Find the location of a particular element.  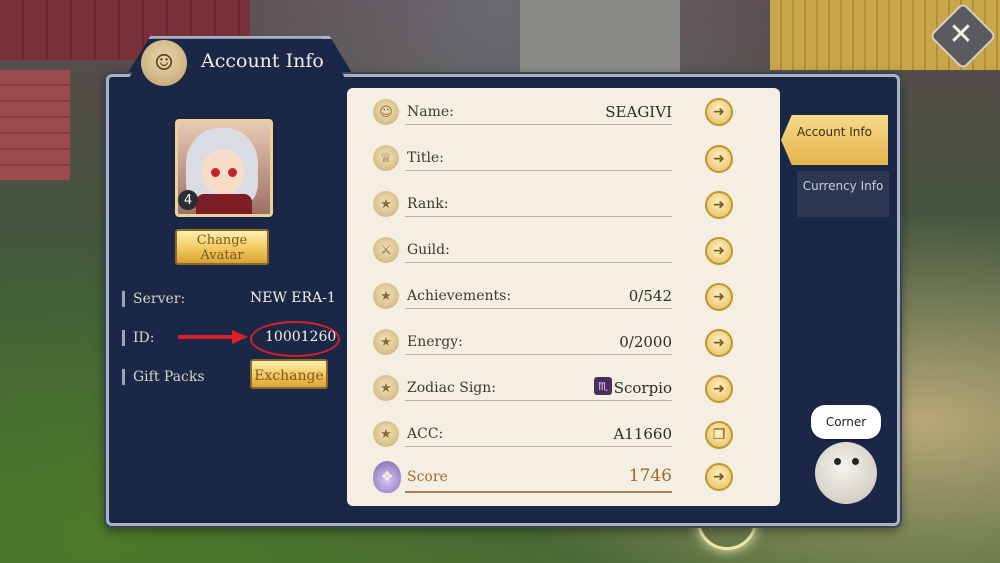

name-underline is located at coordinates (538, 124).